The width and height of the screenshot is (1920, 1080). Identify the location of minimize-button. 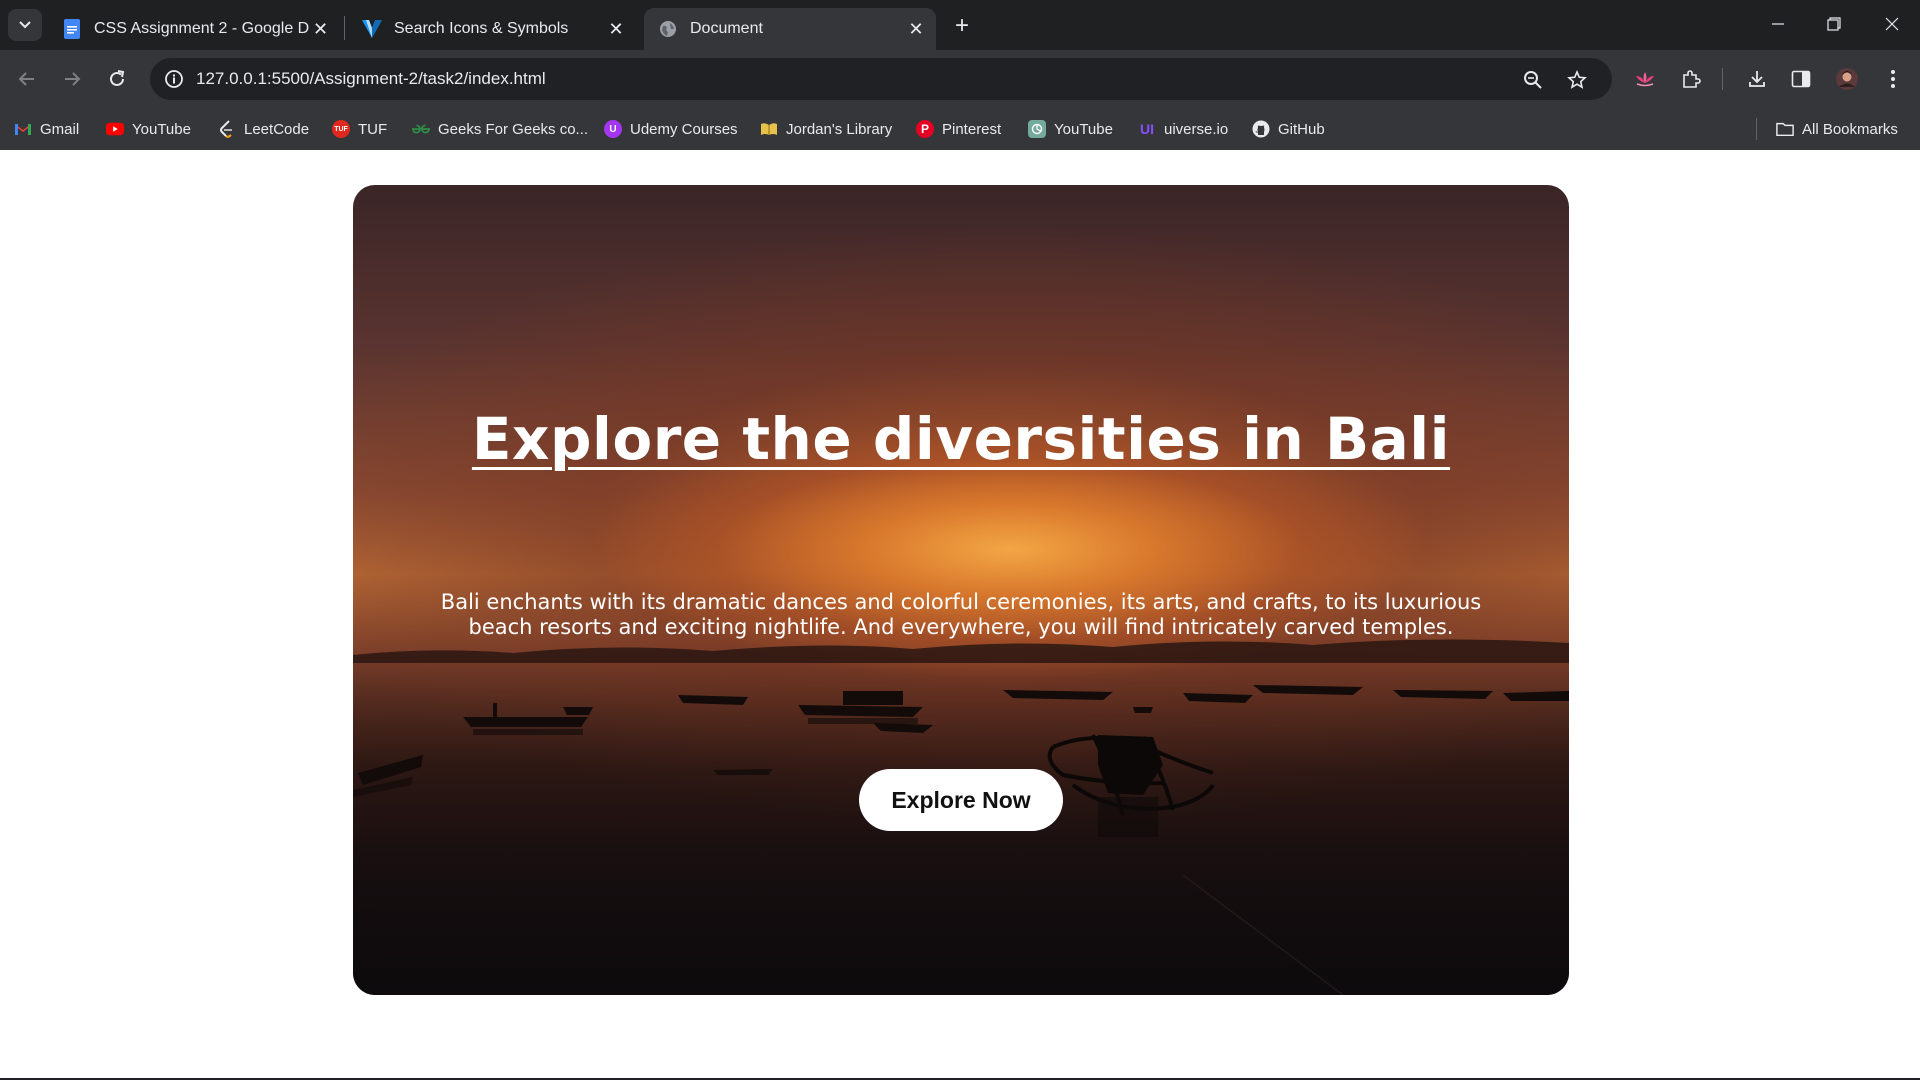
(1778, 24).